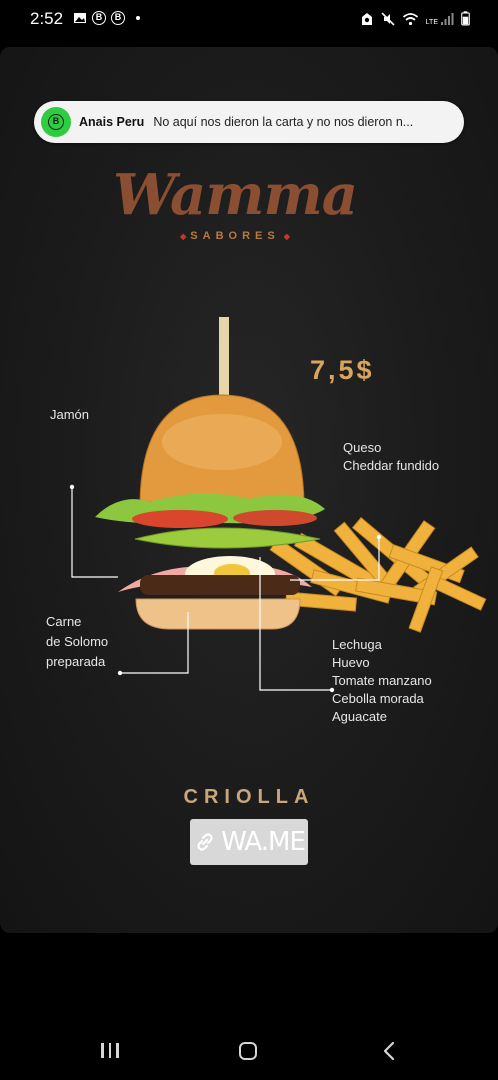  I want to click on topping-item: Cebolla morada, so click(378, 698).